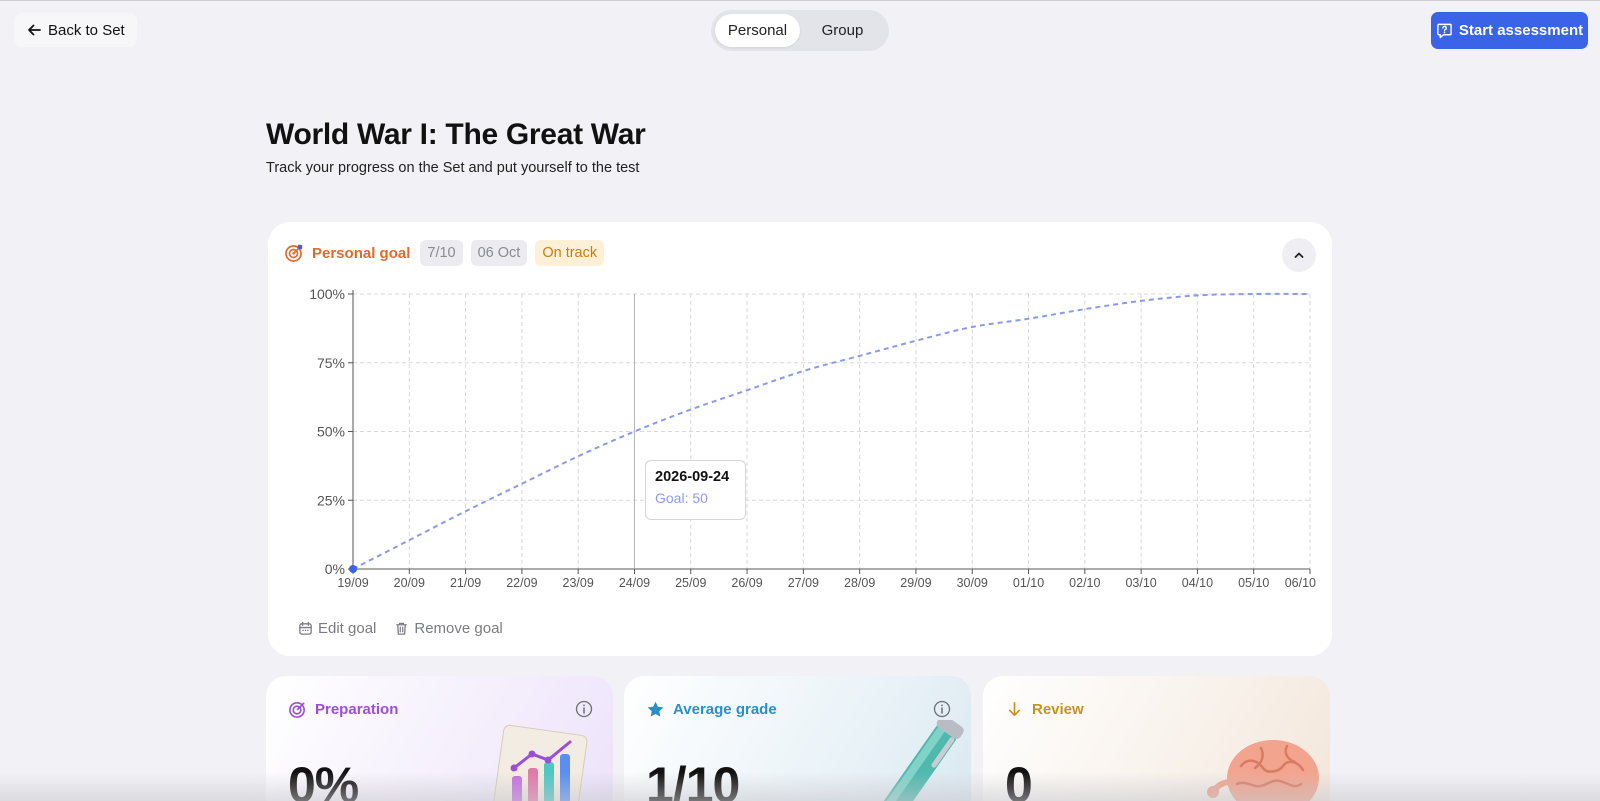  What do you see at coordinates (323, 779) in the screenshot?
I see `preparation-value: 0%` at bounding box center [323, 779].